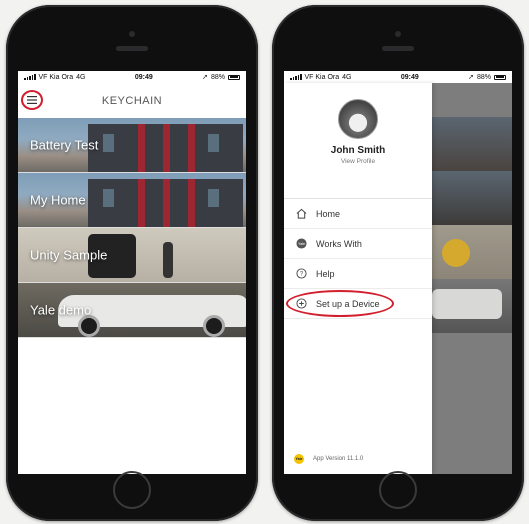  I want to click on hamburger-icon, so click(32, 100).